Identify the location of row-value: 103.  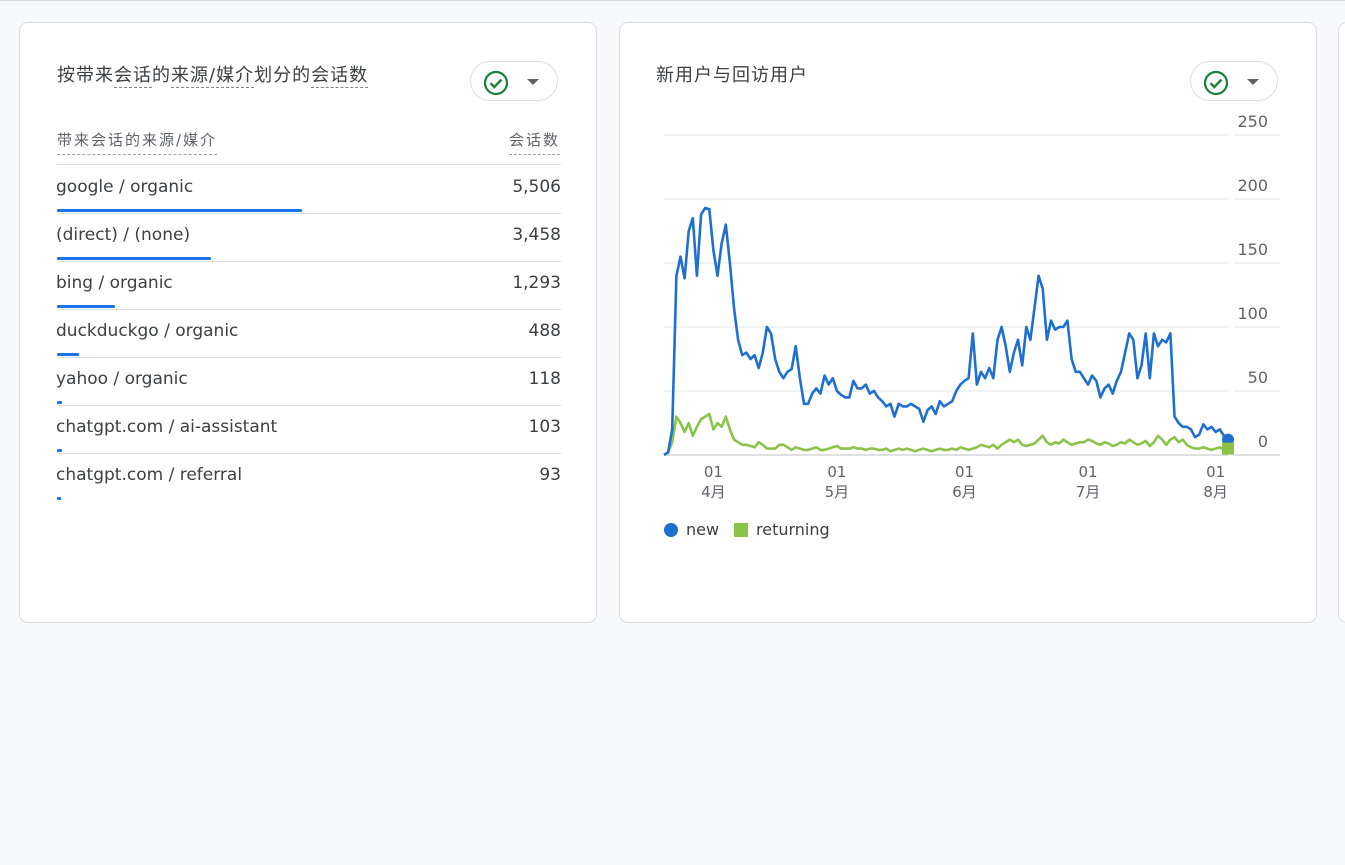
(544, 427).